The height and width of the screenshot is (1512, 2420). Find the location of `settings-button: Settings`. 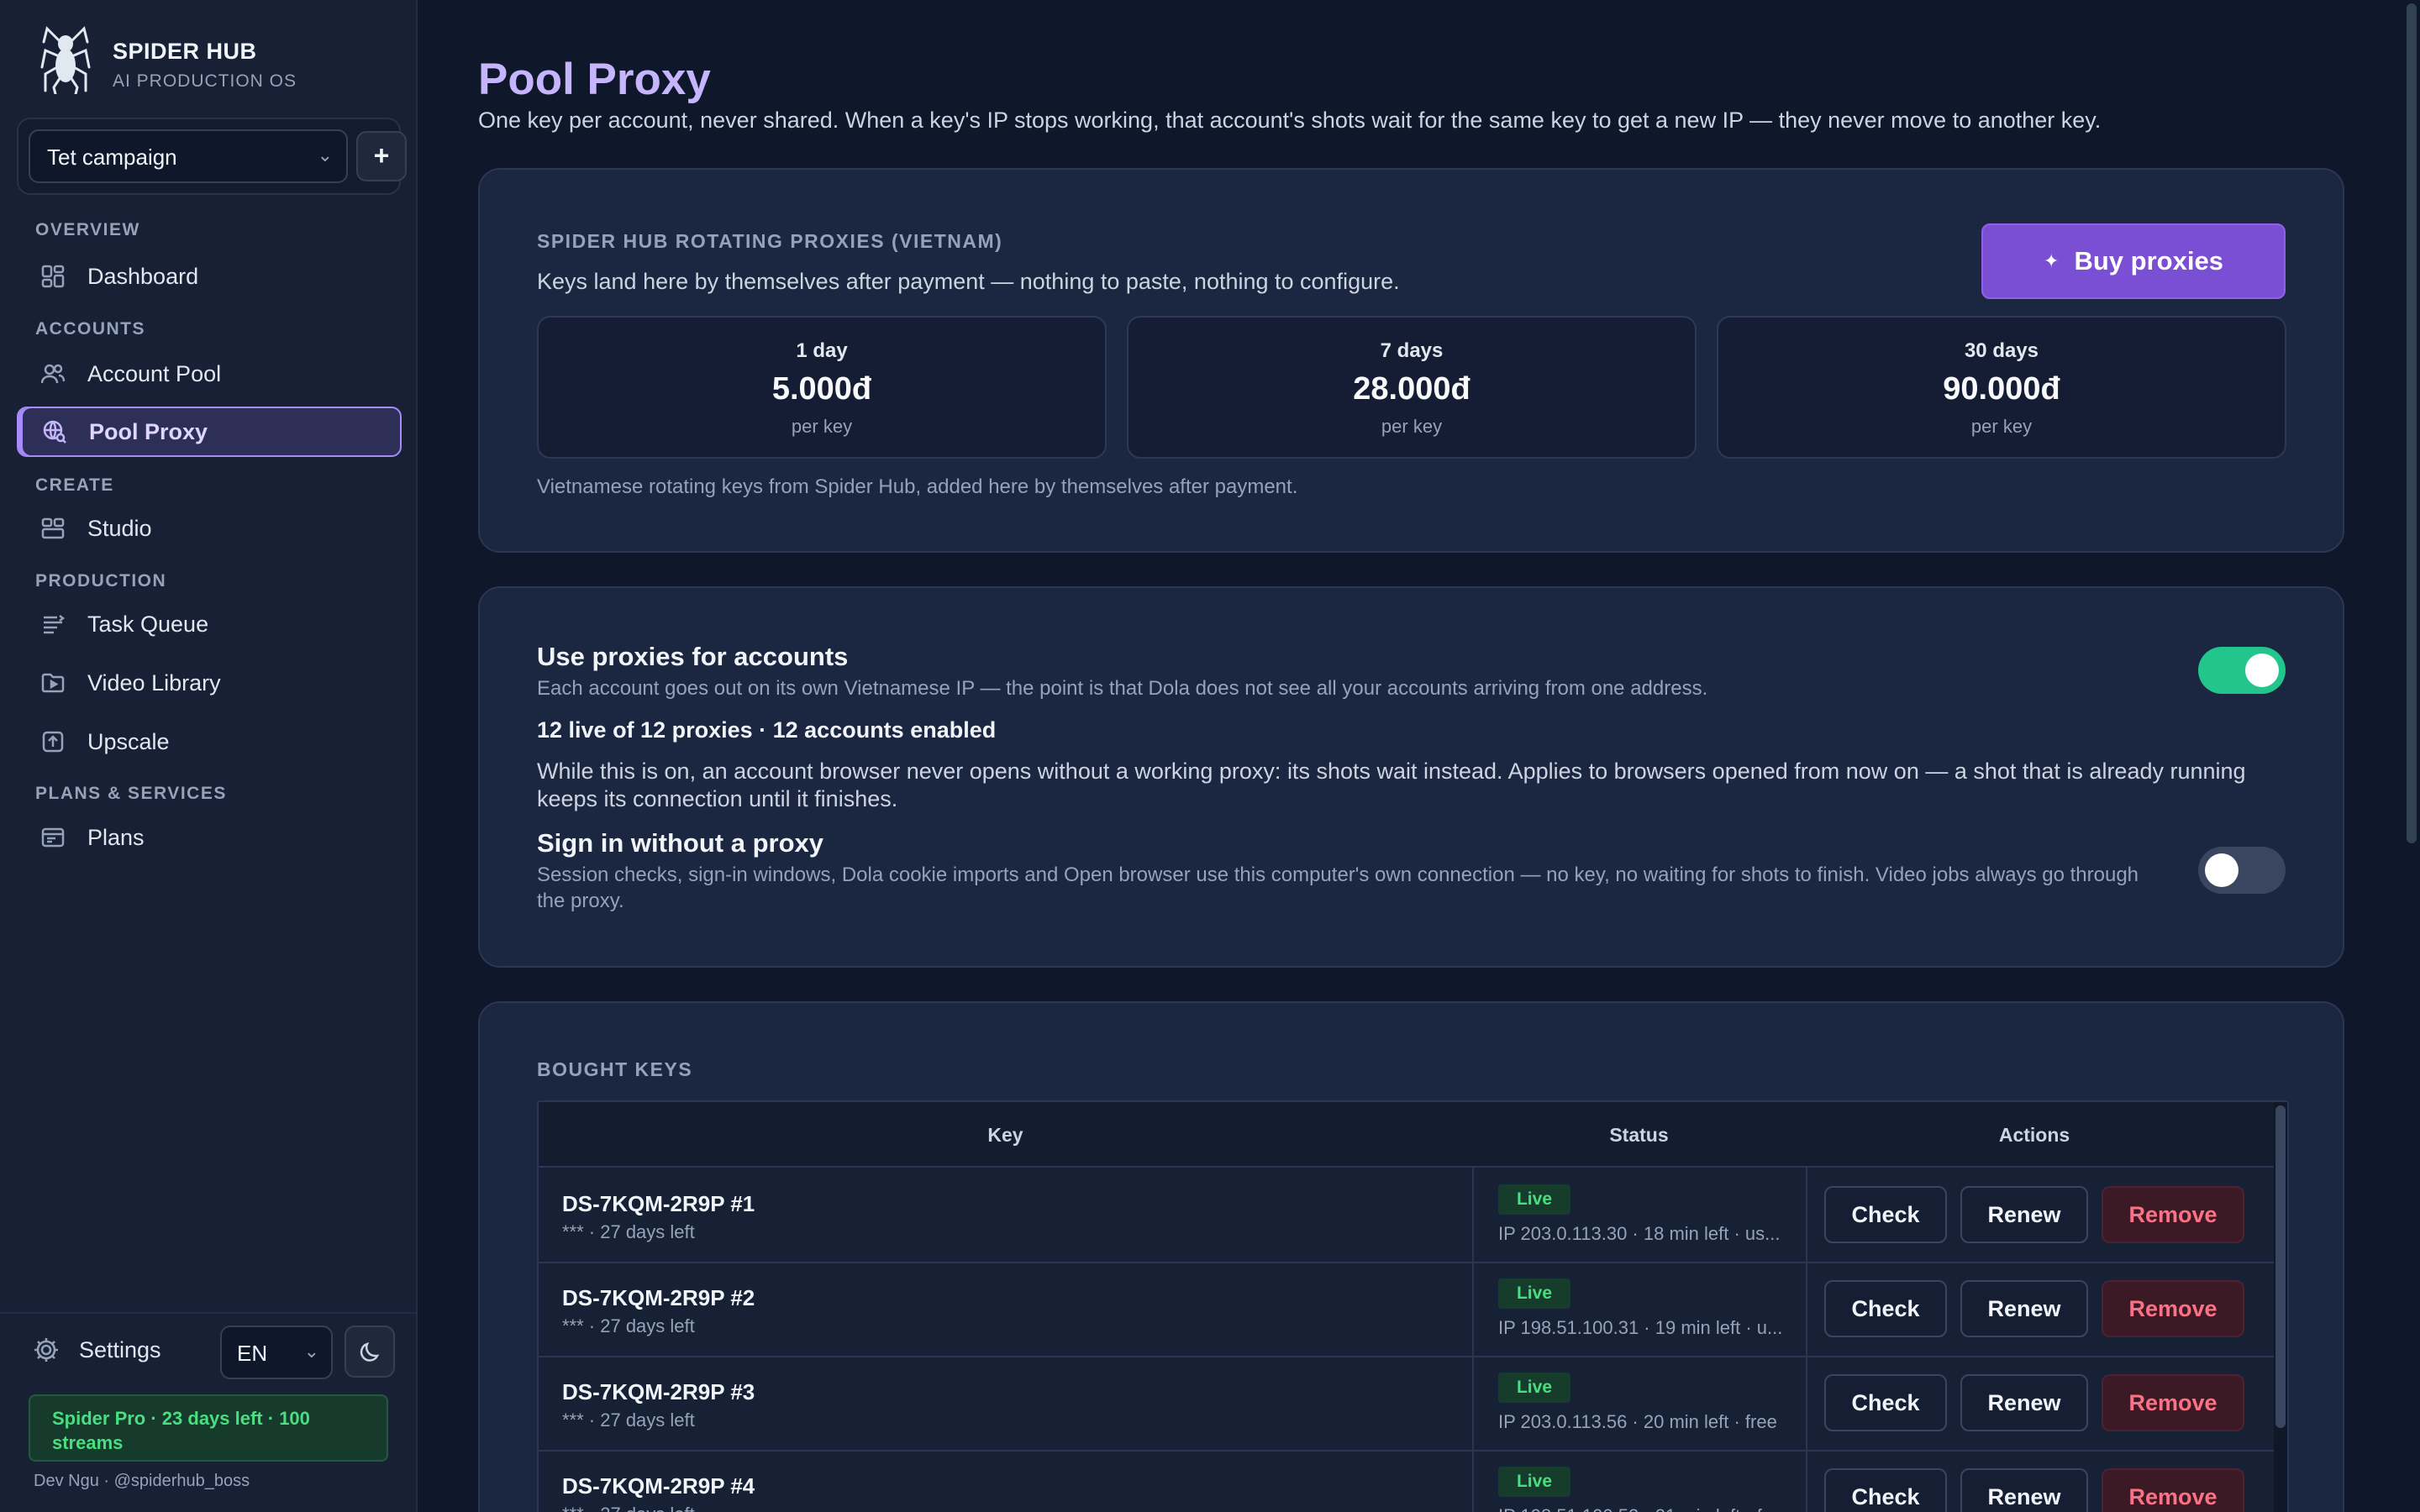

settings-button: Settings is located at coordinates (96, 1350).